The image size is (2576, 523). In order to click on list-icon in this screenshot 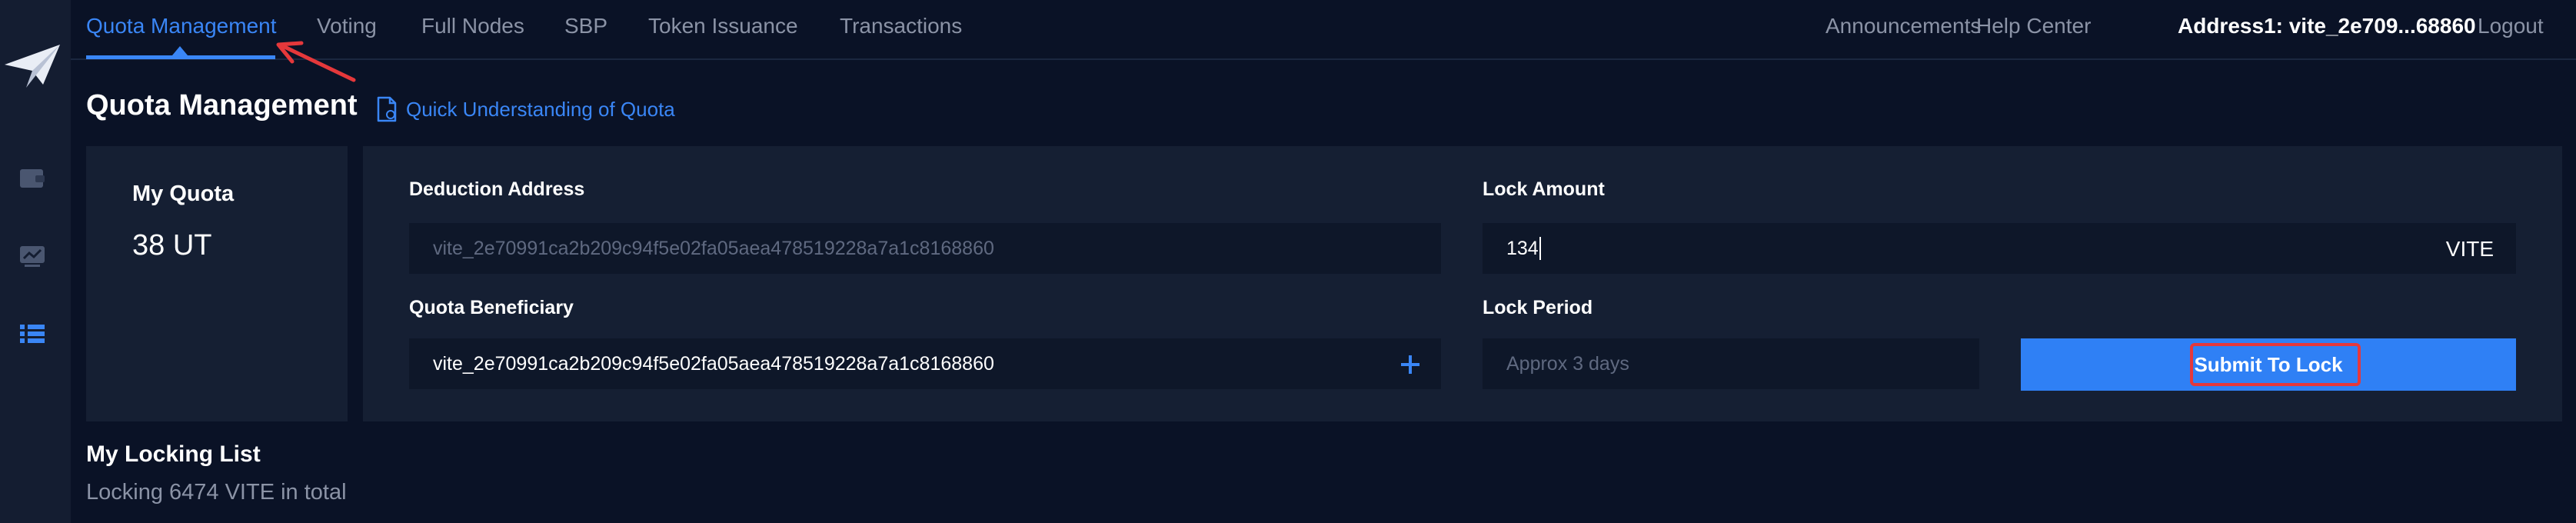, I will do `click(32, 334)`.